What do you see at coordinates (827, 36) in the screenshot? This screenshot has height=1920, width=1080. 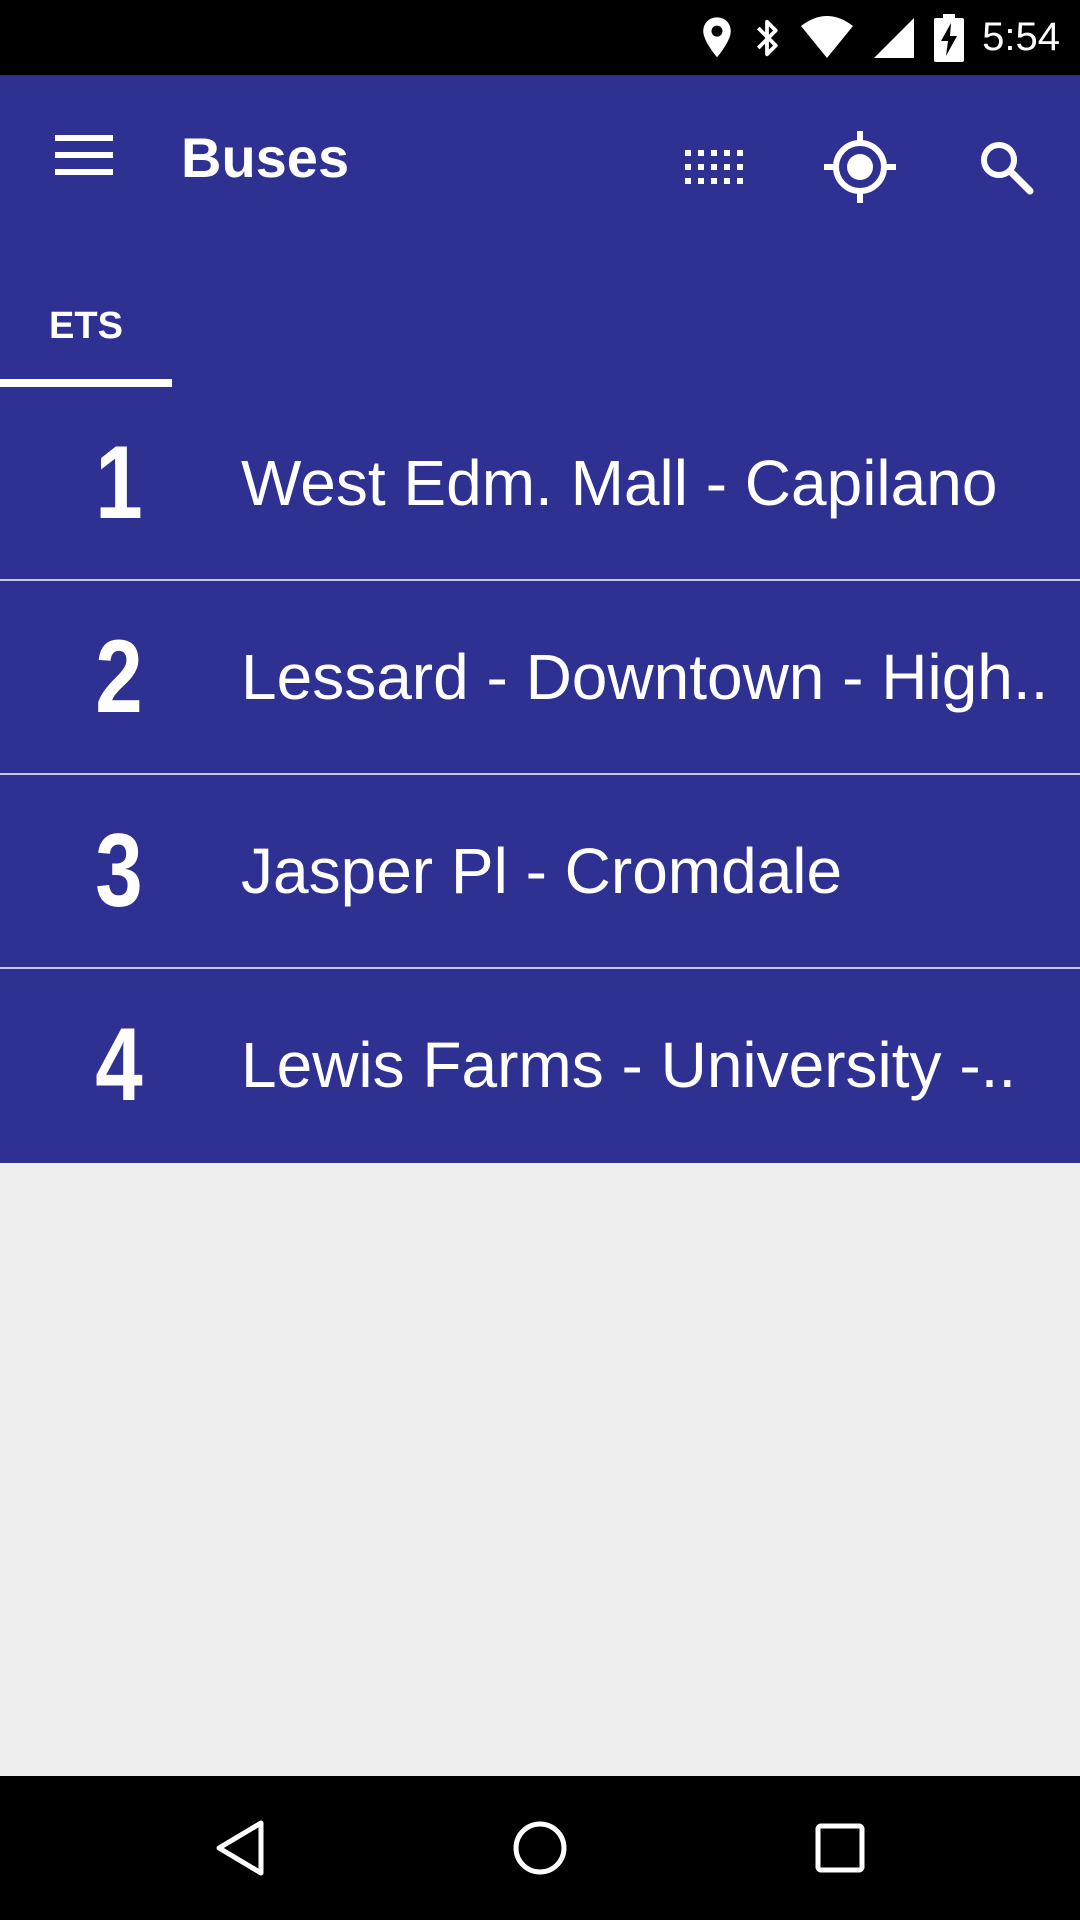 I see `wifi-icon` at bounding box center [827, 36].